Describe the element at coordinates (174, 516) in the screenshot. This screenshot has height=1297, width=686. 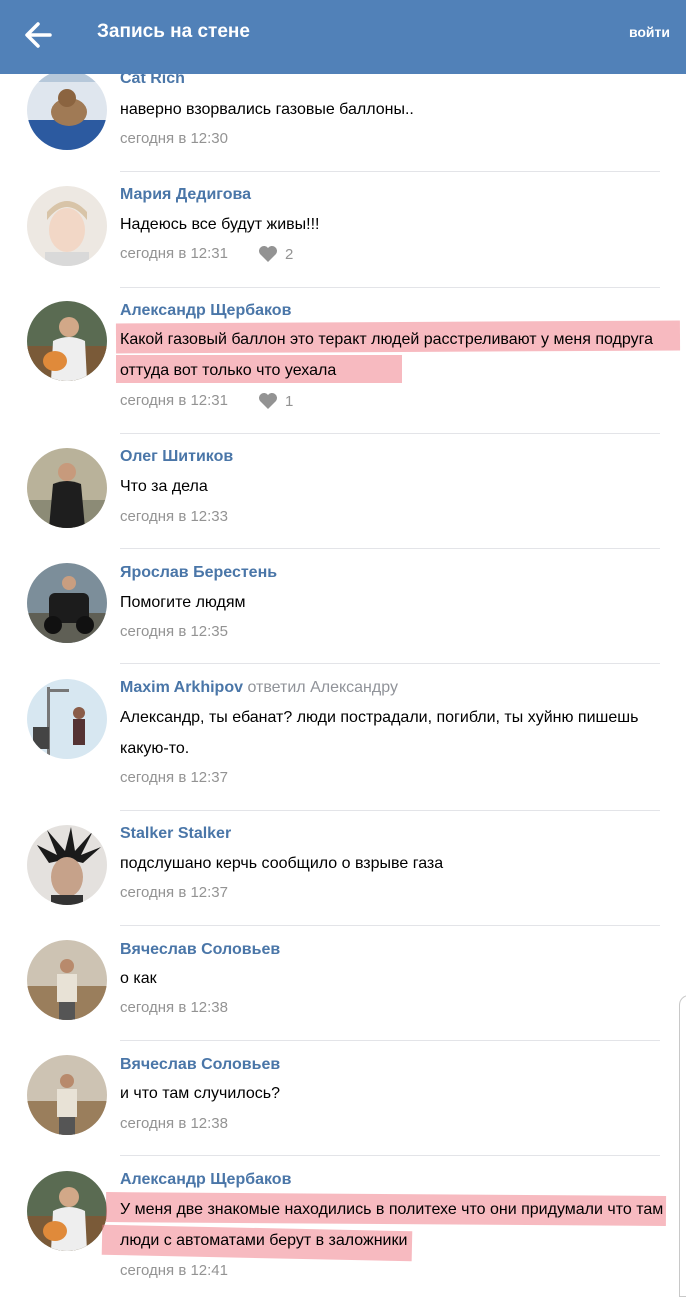
I see `comment-time: сегодня в 12:33` at that location.